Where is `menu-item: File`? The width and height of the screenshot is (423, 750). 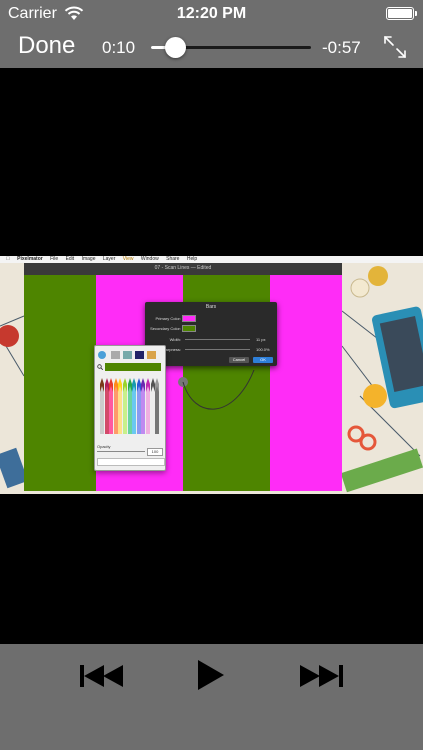 menu-item: File is located at coordinates (51, 259).